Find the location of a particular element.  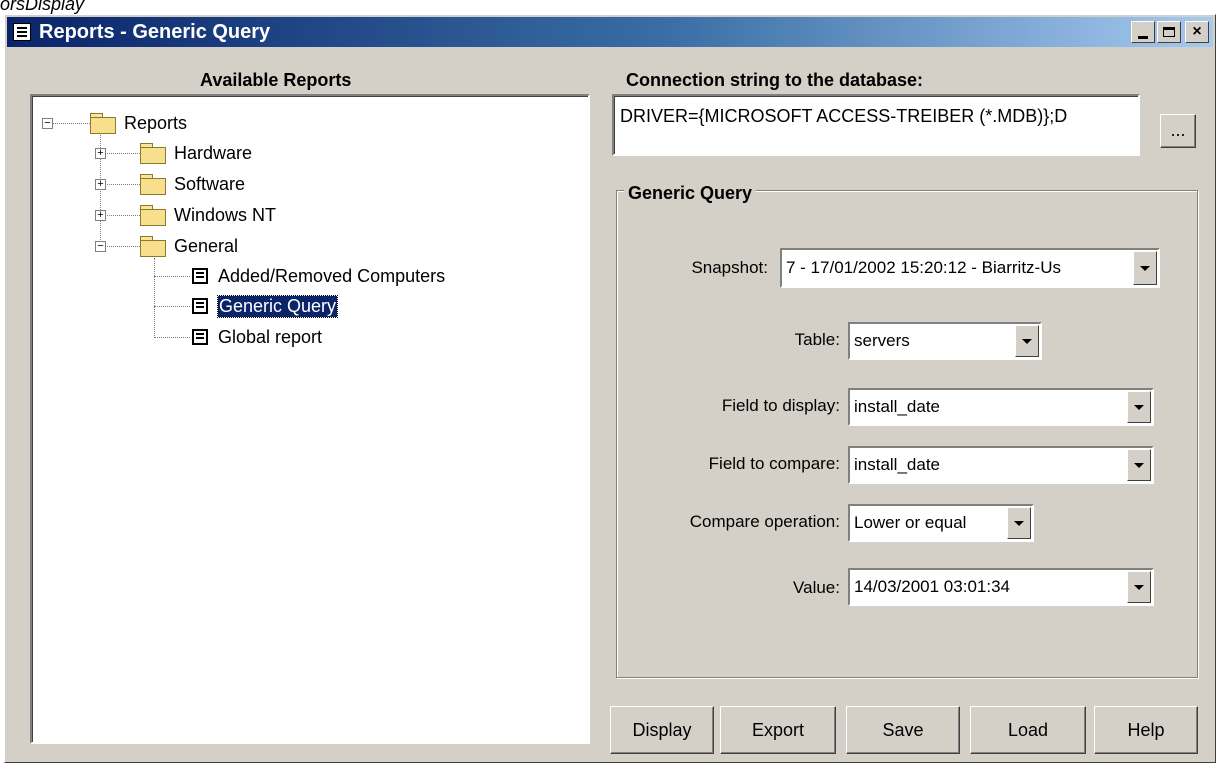

field-to-compare-select: install_date is located at coordinates (1001, 465).